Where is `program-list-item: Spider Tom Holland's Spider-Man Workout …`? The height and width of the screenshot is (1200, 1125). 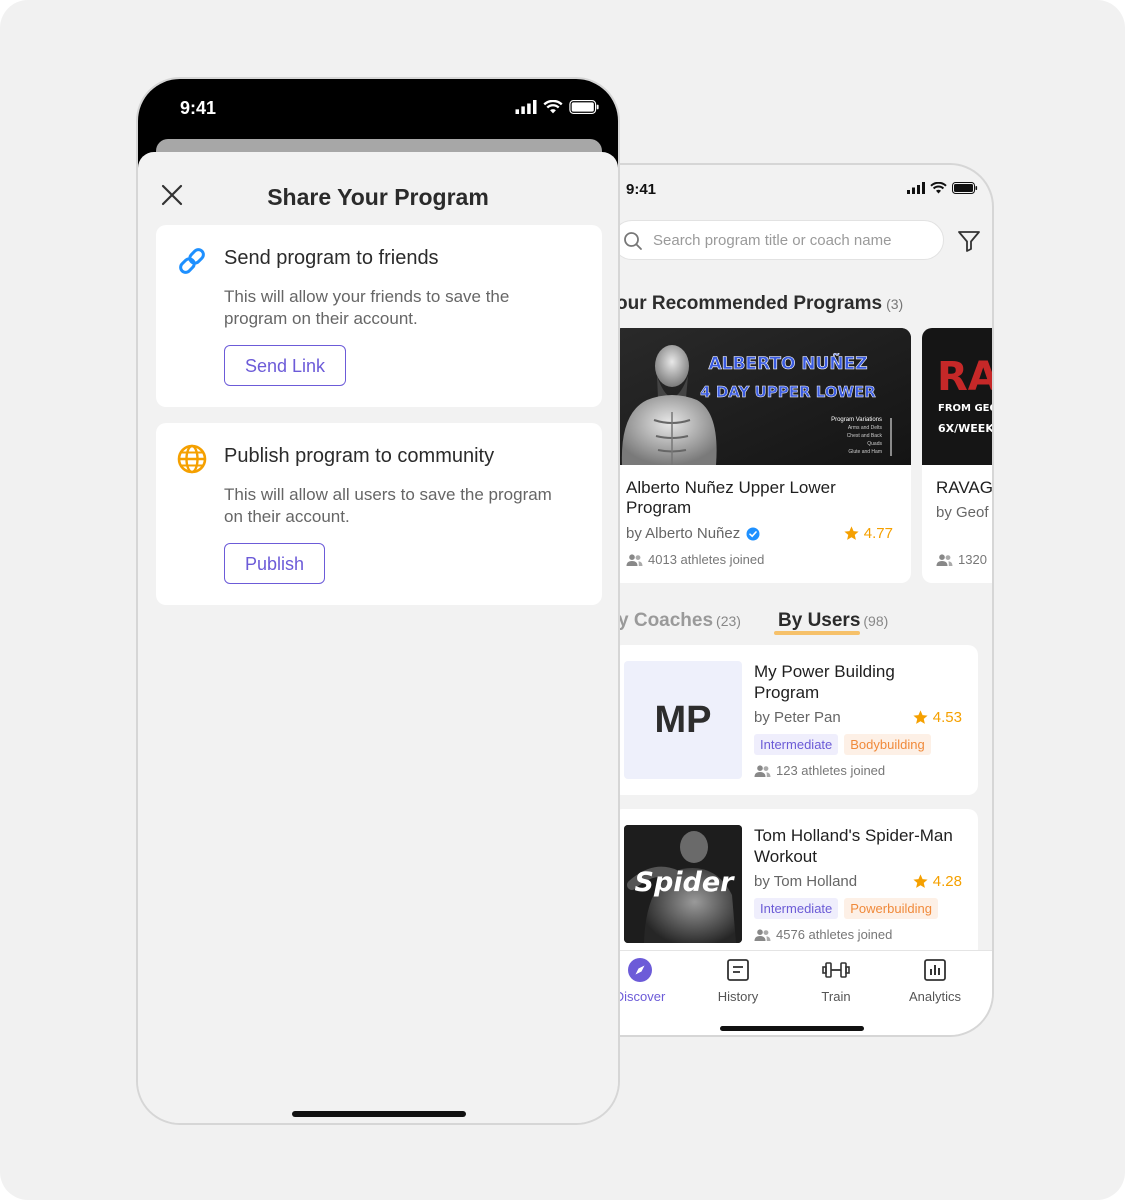 program-list-item: Spider Tom Holland's Spider-Man Workout … is located at coordinates (795, 884).